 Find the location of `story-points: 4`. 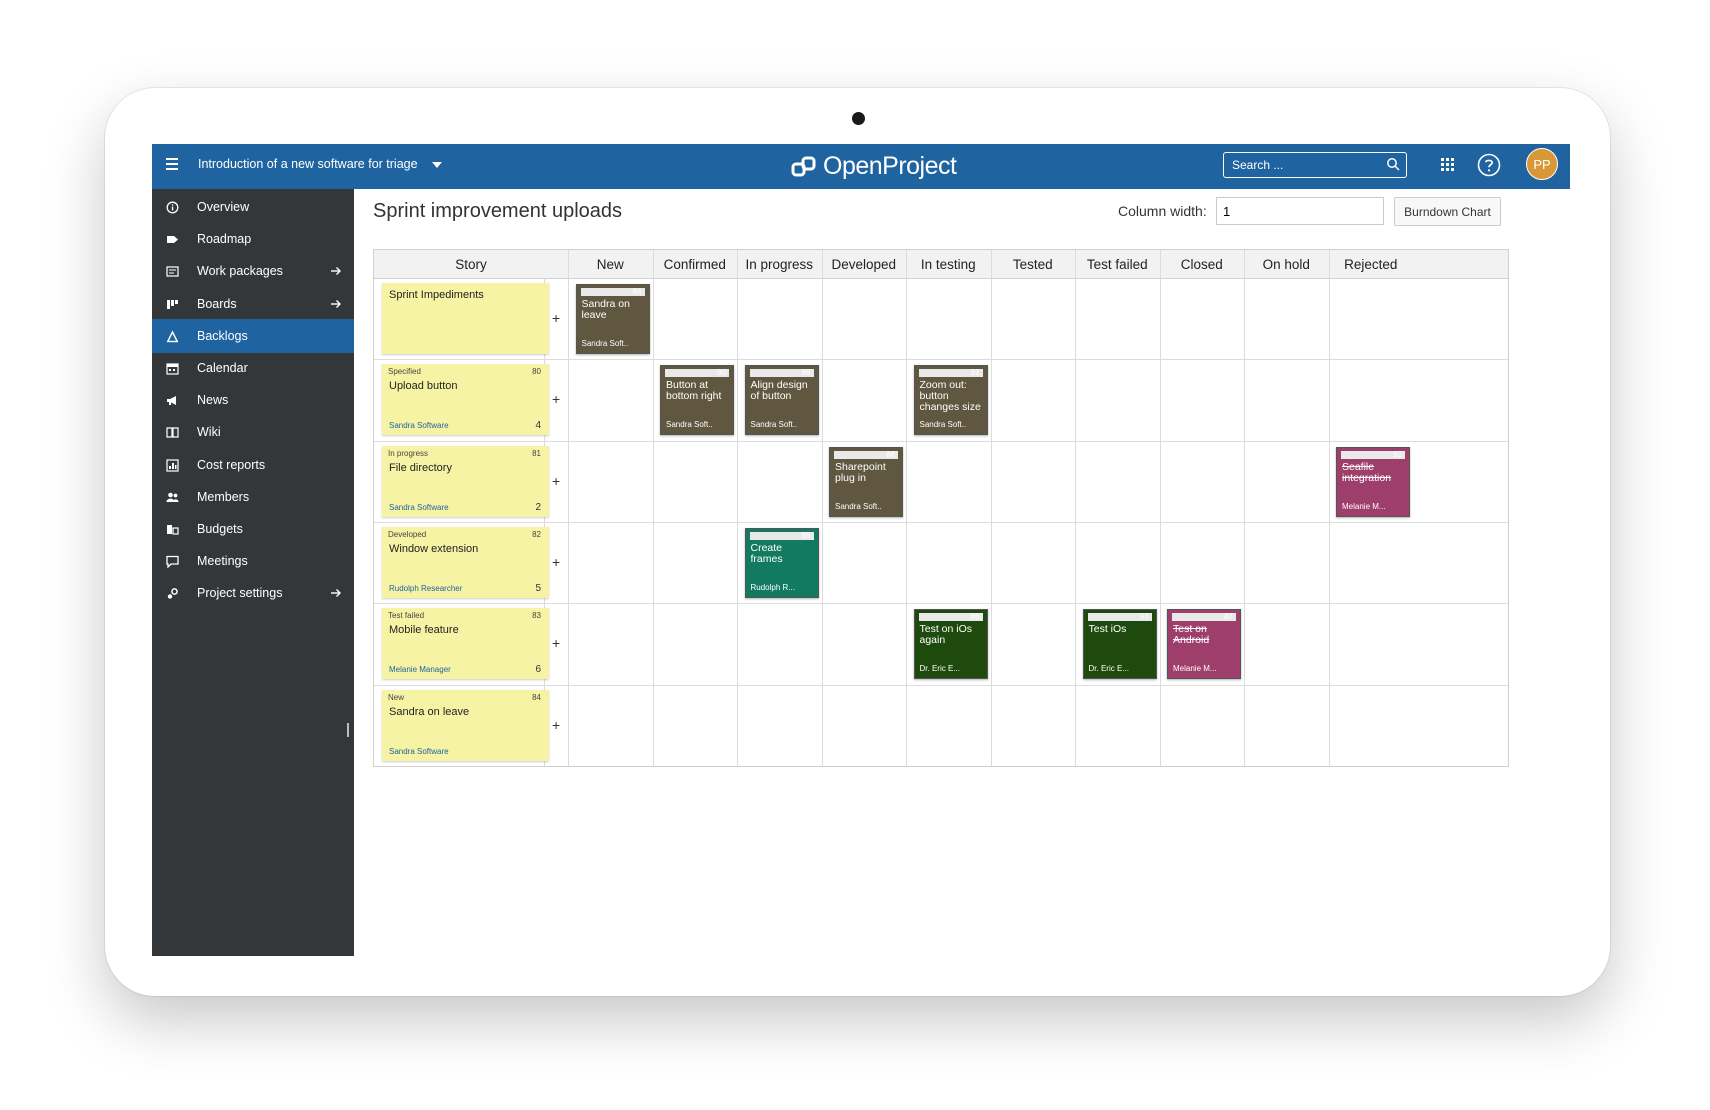

story-points: 4 is located at coordinates (538, 425).